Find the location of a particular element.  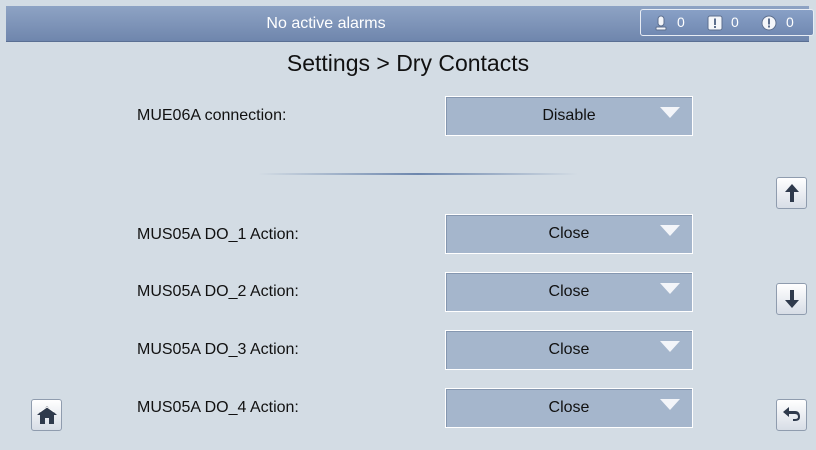

do4-action-select: Close is located at coordinates (569, 408).